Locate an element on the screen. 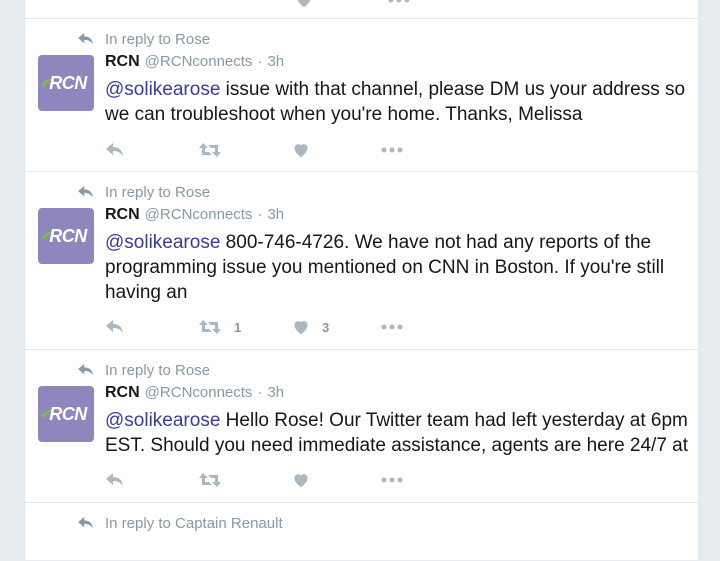 Image resolution: width=720 pixels, height=561 pixels. reply-context-label: In reply to Captain Renault is located at coordinates (194, 523).